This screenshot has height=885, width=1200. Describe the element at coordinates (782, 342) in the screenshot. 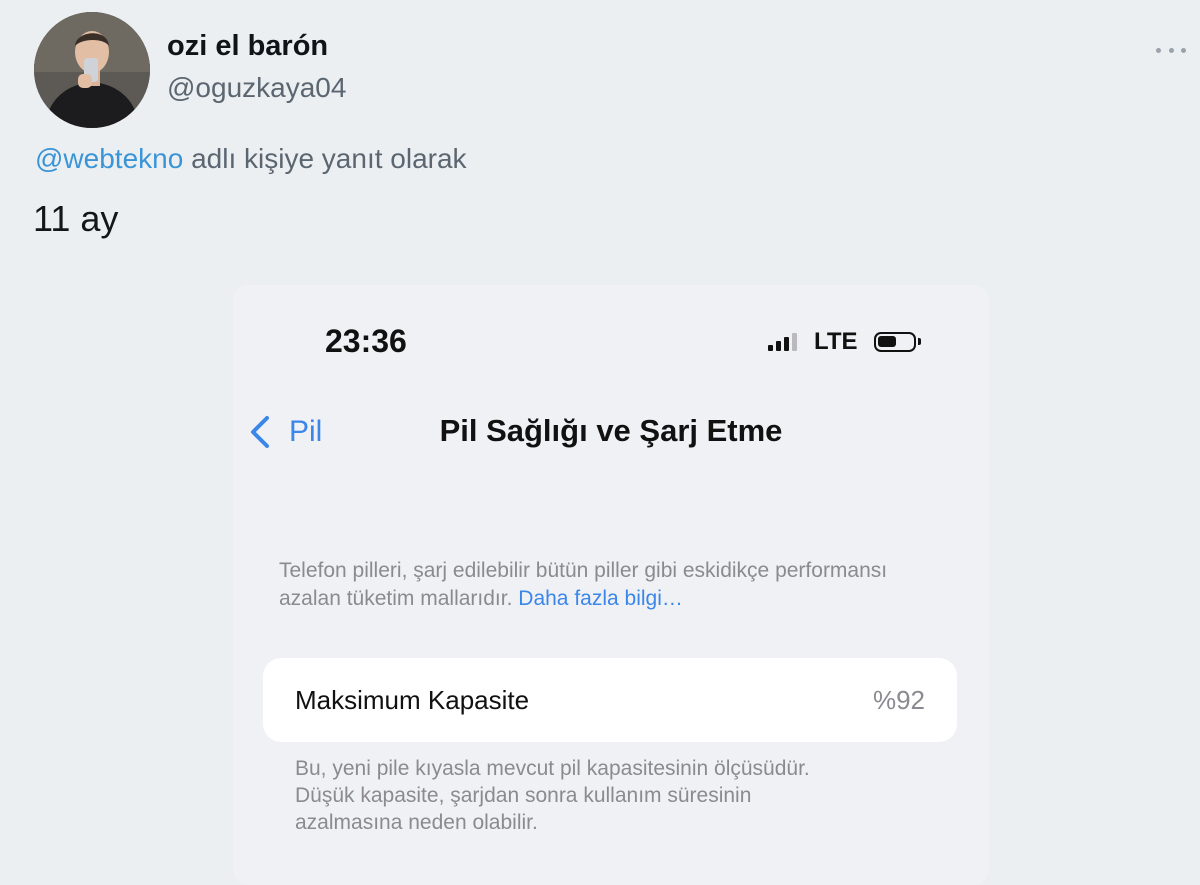

I see `cellular-signal-icon` at that location.